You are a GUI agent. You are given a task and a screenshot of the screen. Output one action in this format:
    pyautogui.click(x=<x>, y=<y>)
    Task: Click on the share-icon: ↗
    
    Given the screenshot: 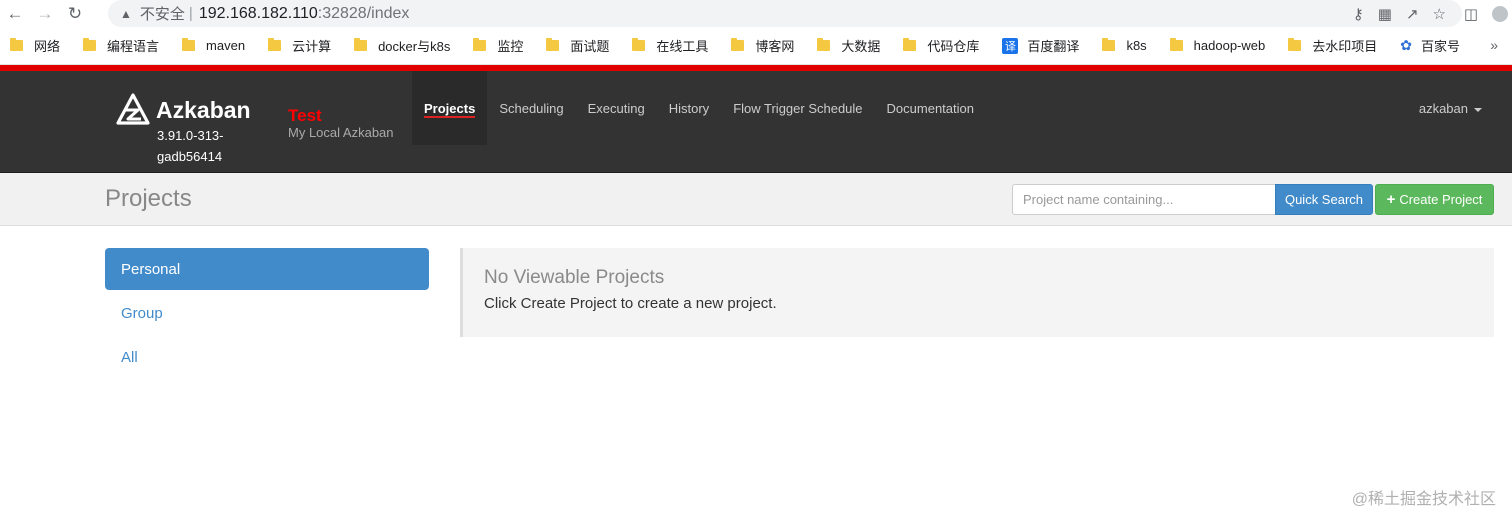 What is the action you would take?
    pyautogui.click(x=1412, y=14)
    